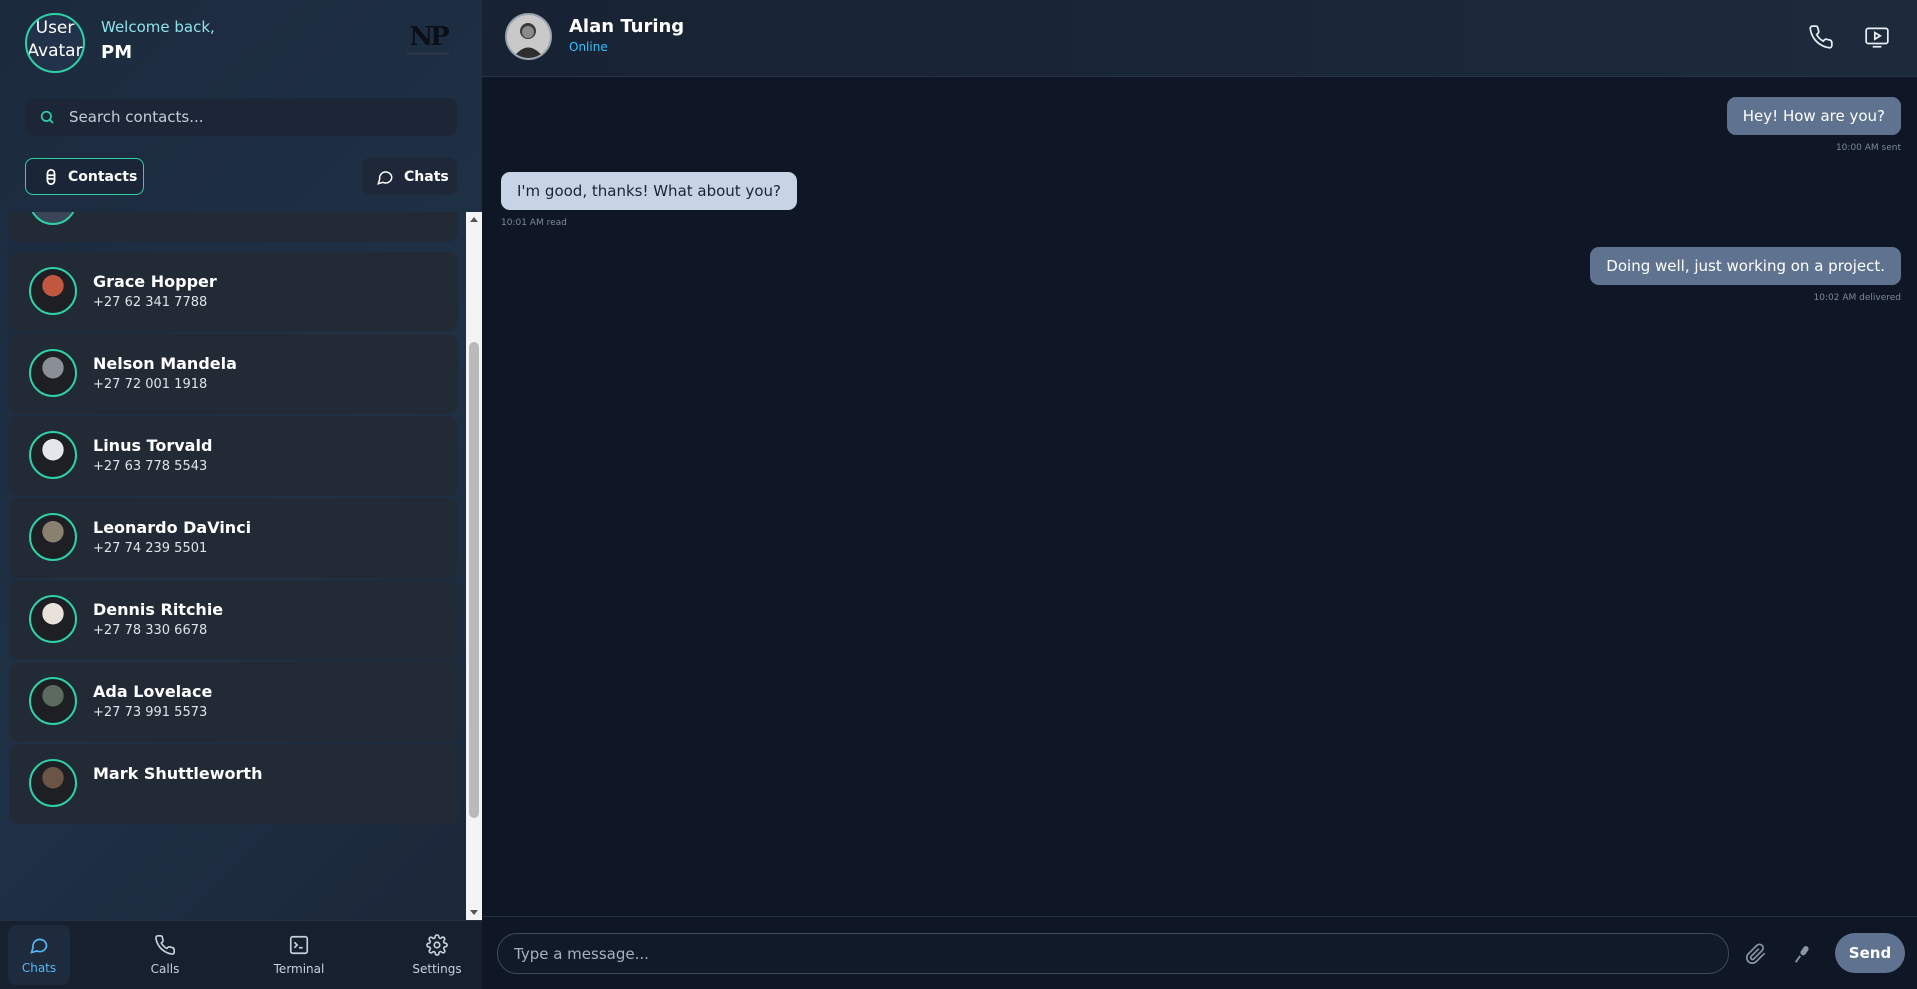 This screenshot has width=1917, height=989. What do you see at coordinates (426, 176) in the screenshot?
I see `tab-chats-label: Chats` at bounding box center [426, 176].